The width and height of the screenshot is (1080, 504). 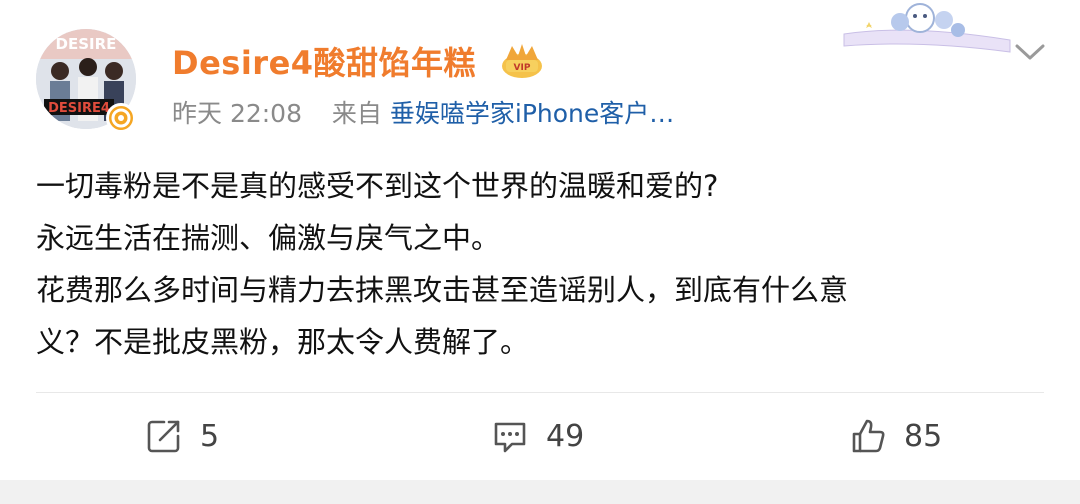 What do you see at coordinates (356, 113) in the screenshot?
I see `source-prefix: 来自` at bounding box center [356, 113].